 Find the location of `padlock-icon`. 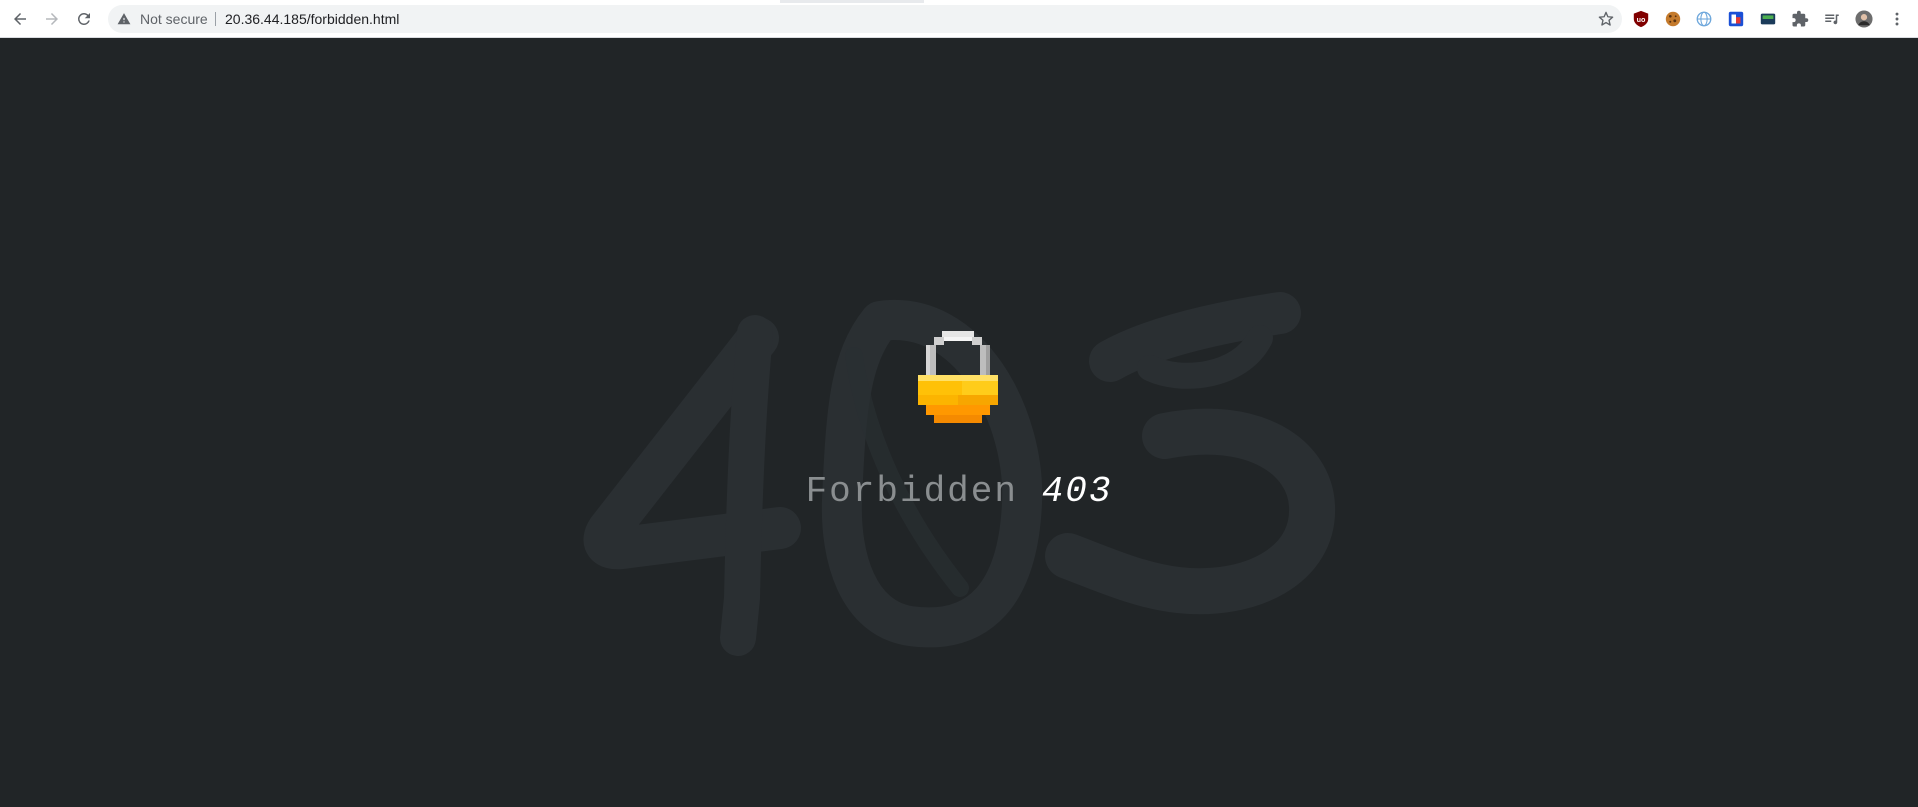

padlock-icon is located at coordinates (958, 377).